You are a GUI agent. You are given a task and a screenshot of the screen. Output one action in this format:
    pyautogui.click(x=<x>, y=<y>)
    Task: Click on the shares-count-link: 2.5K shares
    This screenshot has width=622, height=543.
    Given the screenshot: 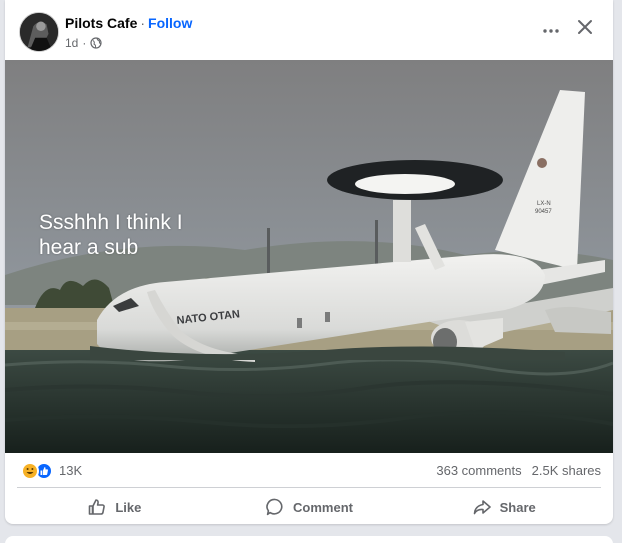 What is the action you would take?
    pyautogui.click(x=566, y=471)
    